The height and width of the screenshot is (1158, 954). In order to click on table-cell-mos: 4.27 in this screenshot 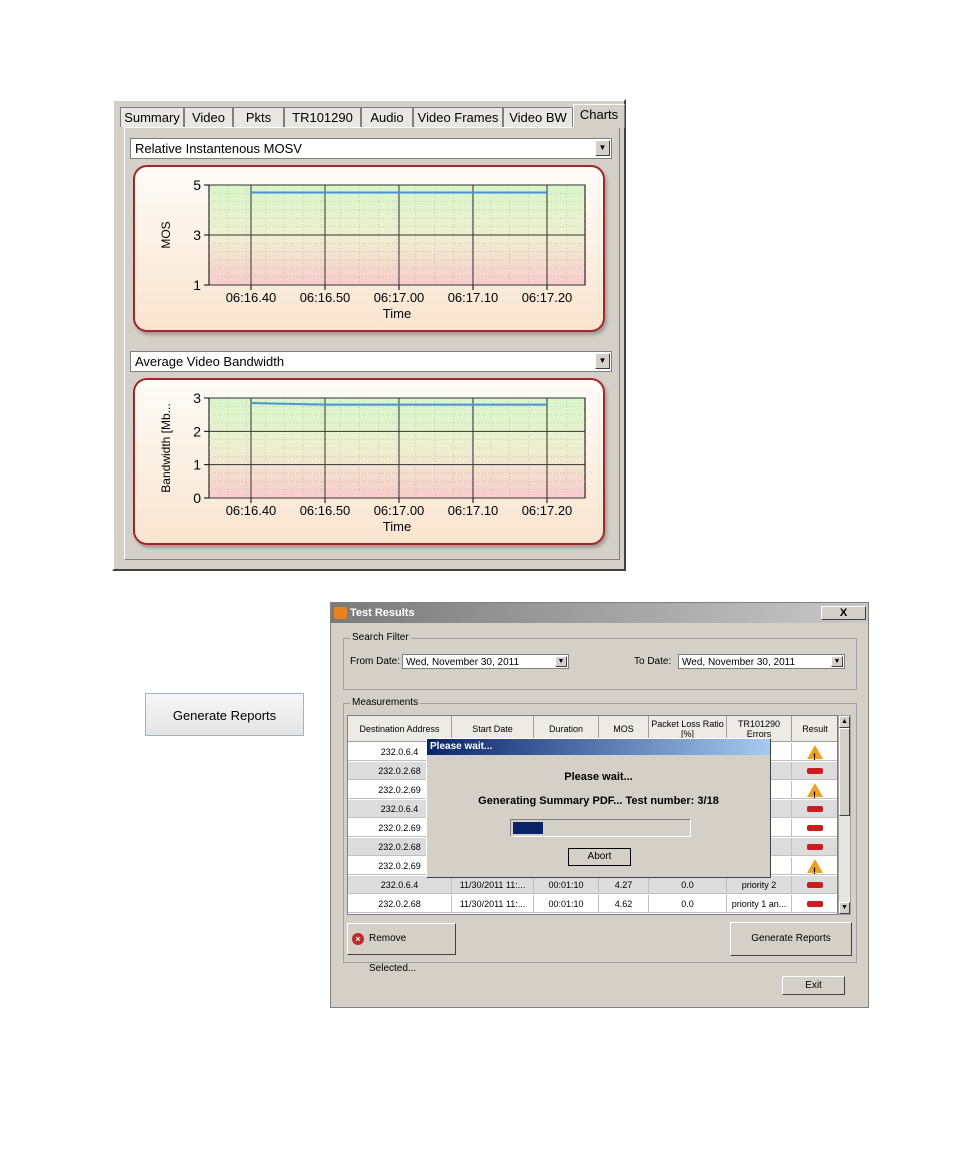, I will do `click(624, 885)`.